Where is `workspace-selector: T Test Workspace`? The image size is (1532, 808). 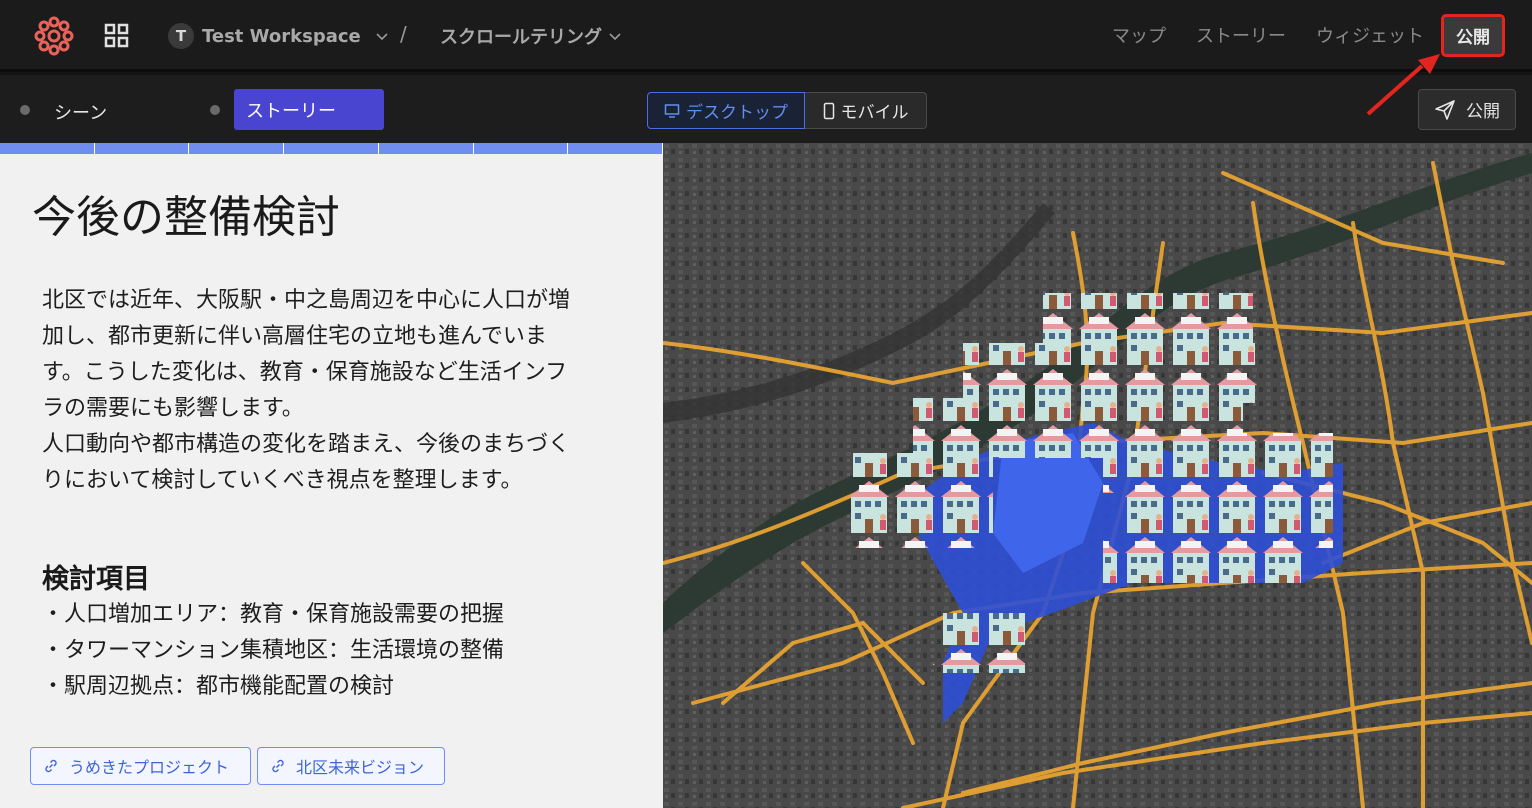 workspace-selector: T Test Workspace is located at coordinates (278, 36).